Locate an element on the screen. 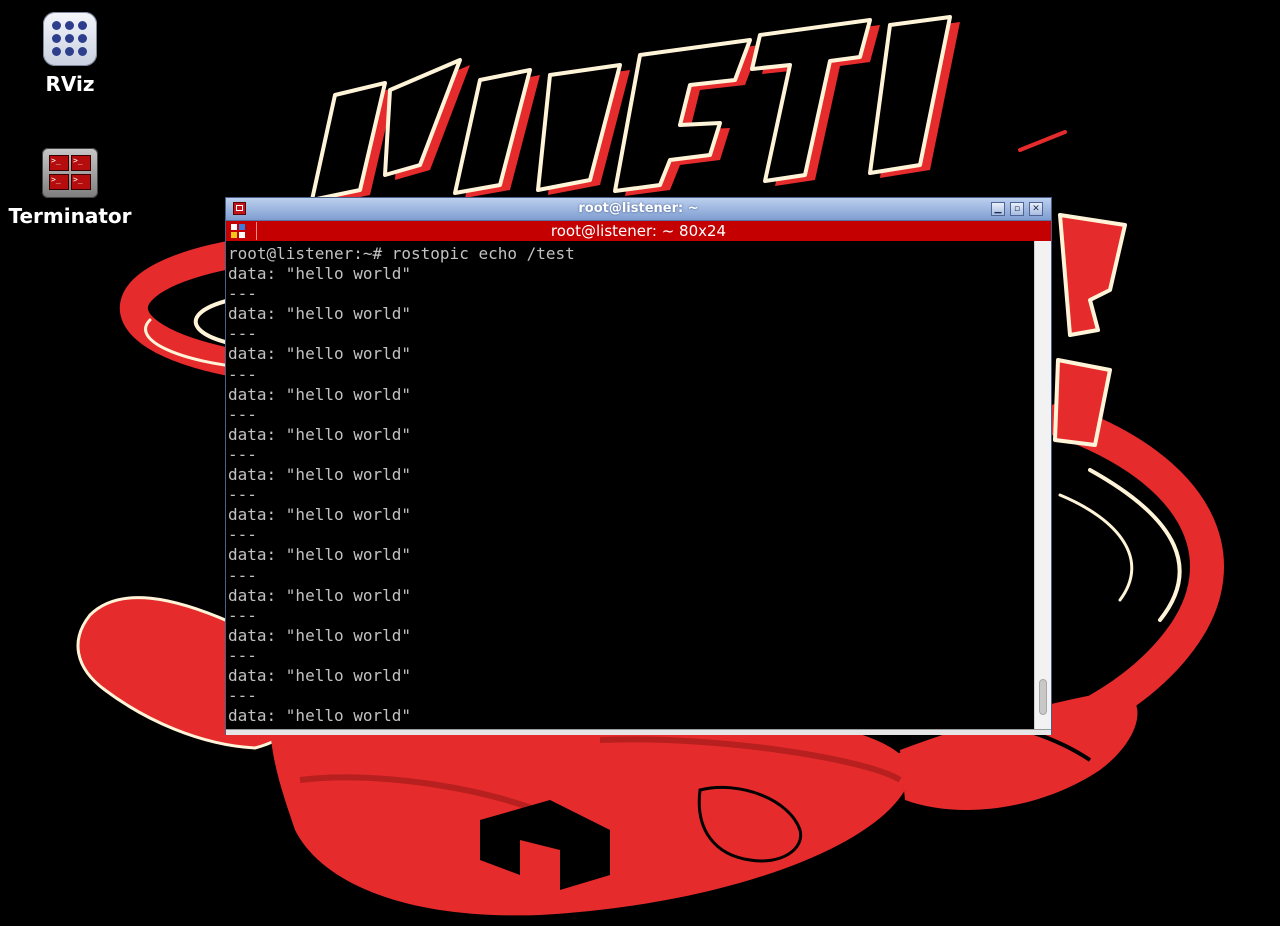 The width and height of the screenshot is (1280, 926). window-title: root@listener: ~ is located at coordinates (638, 208).